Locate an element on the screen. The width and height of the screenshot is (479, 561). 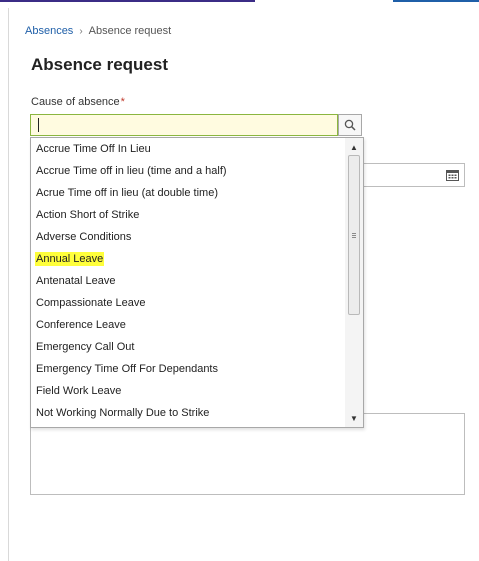
scroll-up-arrow-icon: ▲ is located at coordinates (354, 147).